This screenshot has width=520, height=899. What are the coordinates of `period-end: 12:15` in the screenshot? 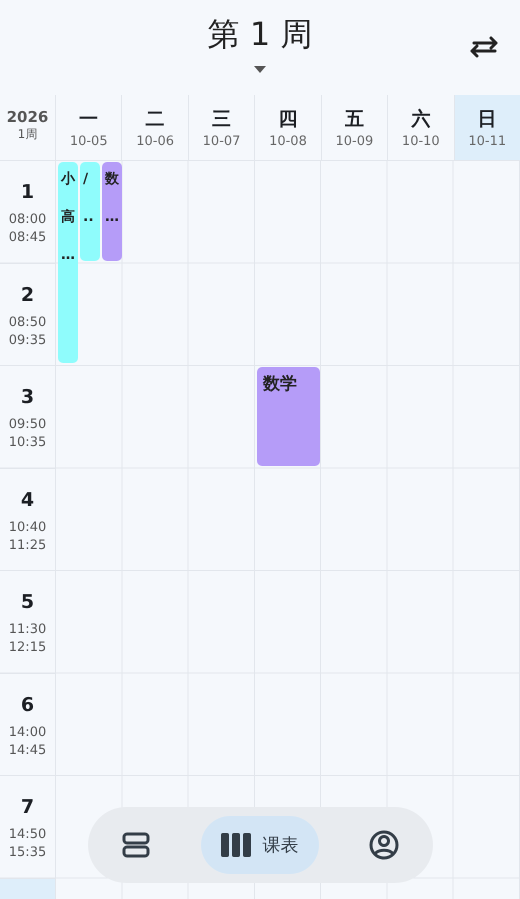 It's located at (27, 648).